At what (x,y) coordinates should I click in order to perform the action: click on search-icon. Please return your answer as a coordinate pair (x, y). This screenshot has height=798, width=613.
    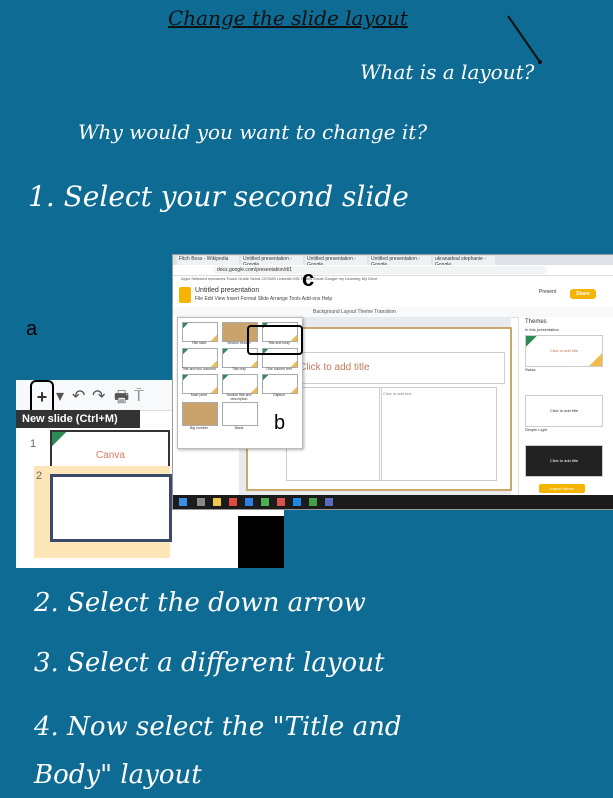
    Looking at the image, I should click on (201, 502).